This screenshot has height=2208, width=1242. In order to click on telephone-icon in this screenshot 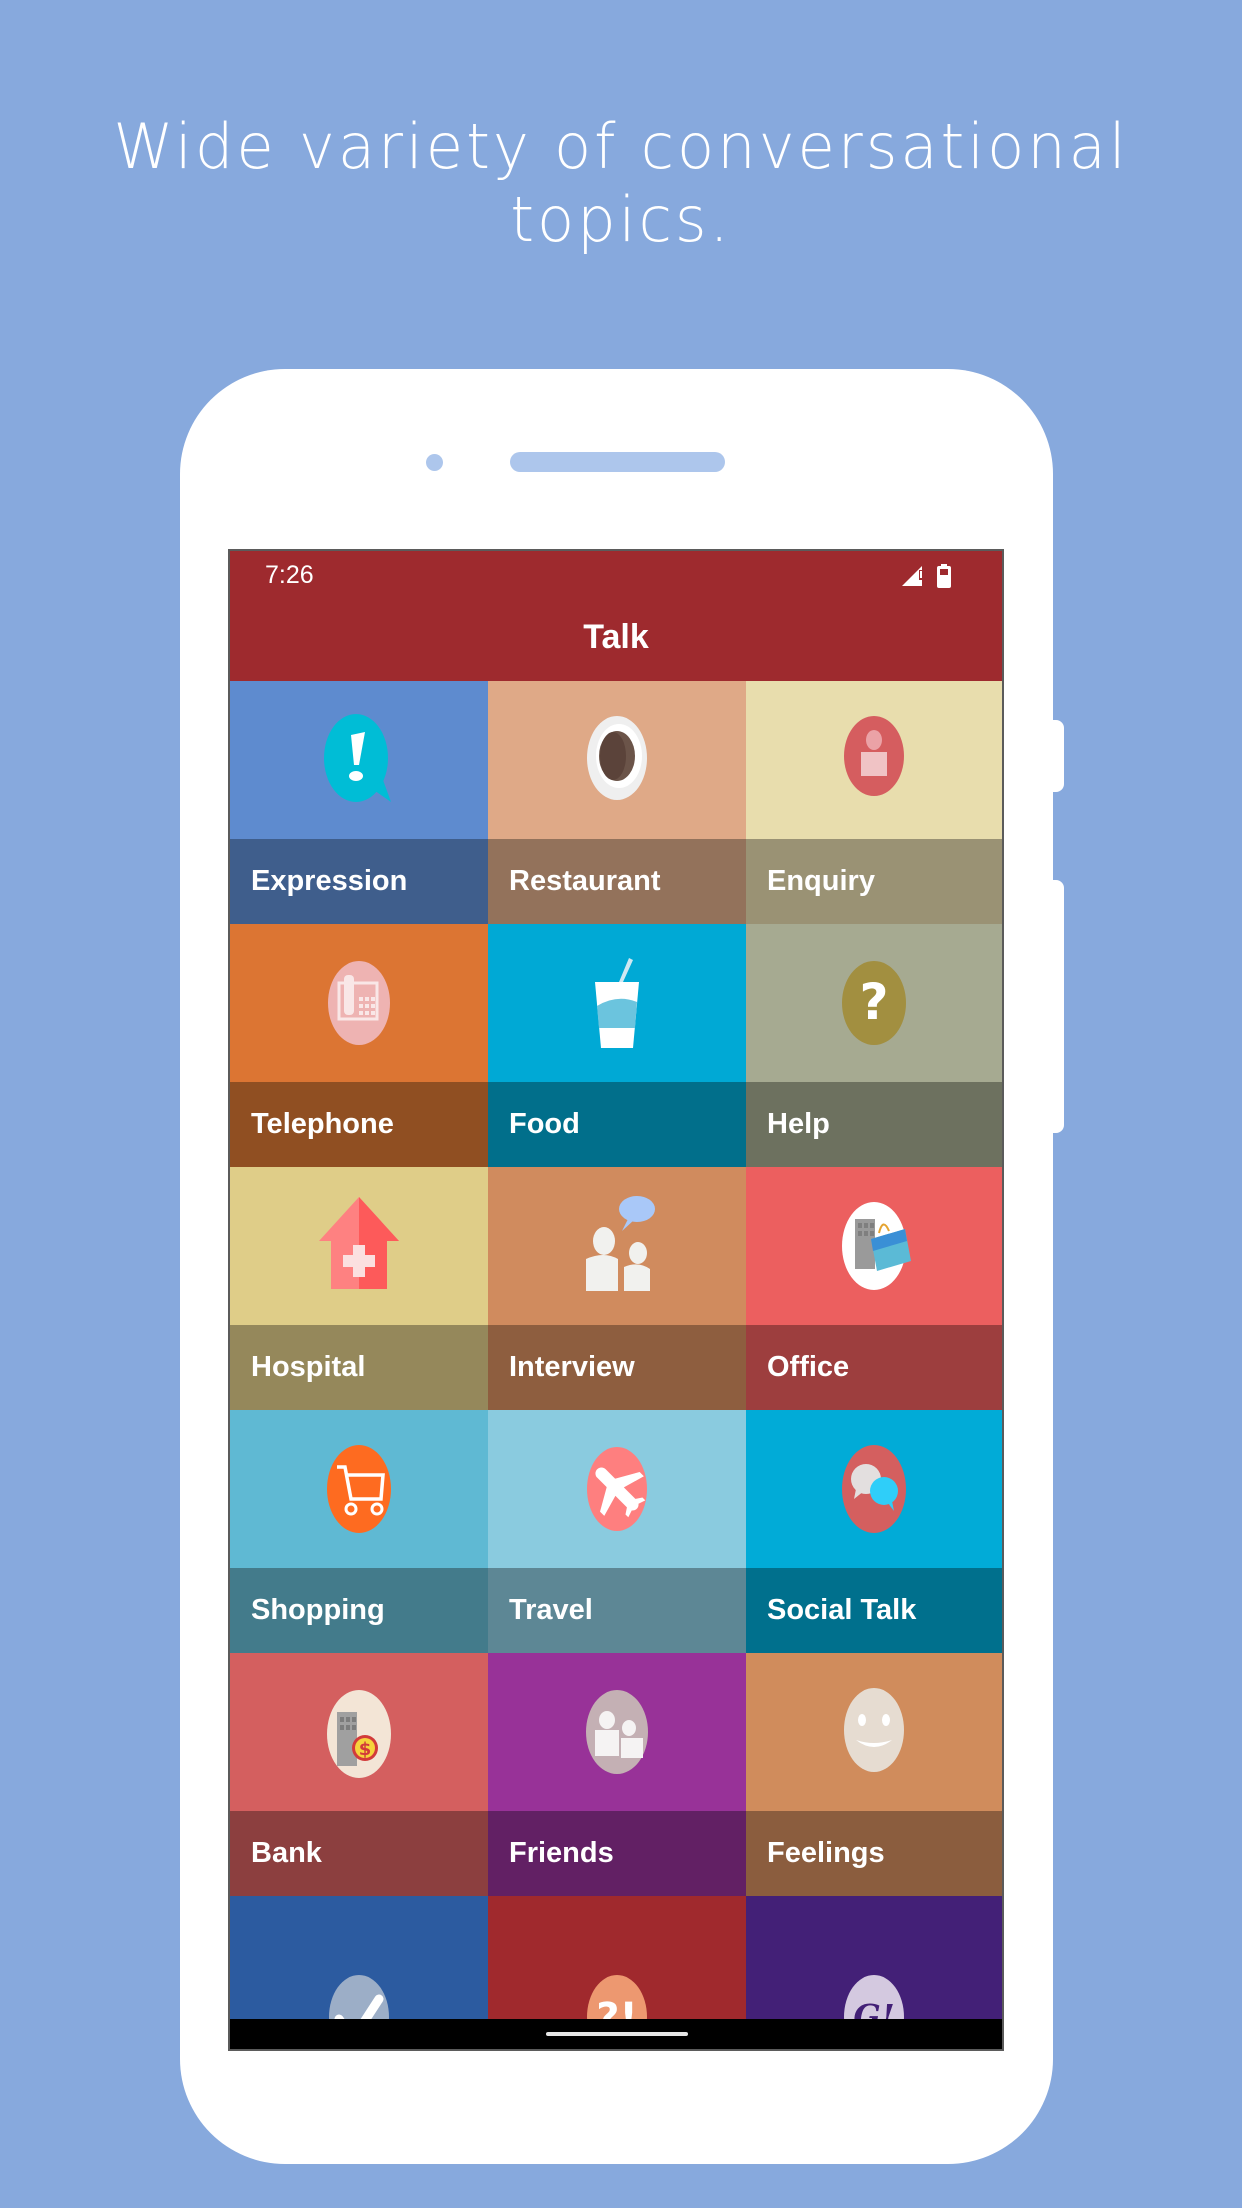, I will do `click(359, 1003)`.